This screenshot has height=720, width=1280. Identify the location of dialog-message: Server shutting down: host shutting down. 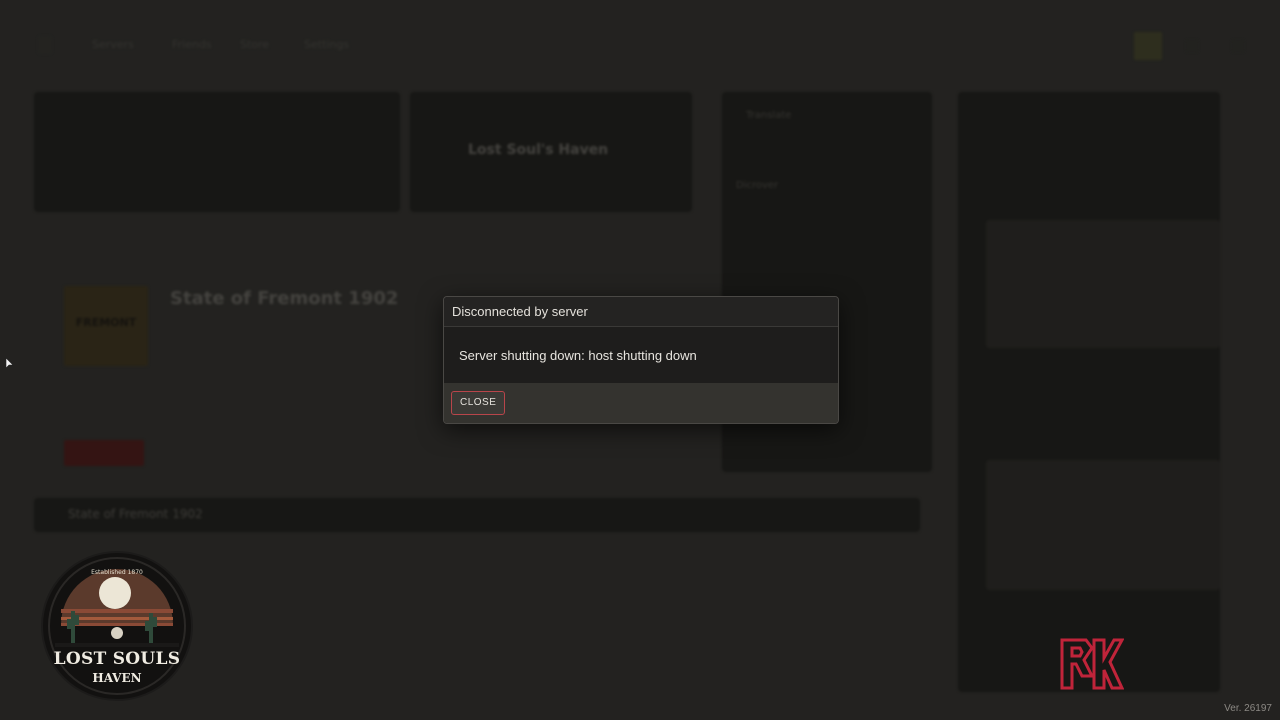
(578, 355).